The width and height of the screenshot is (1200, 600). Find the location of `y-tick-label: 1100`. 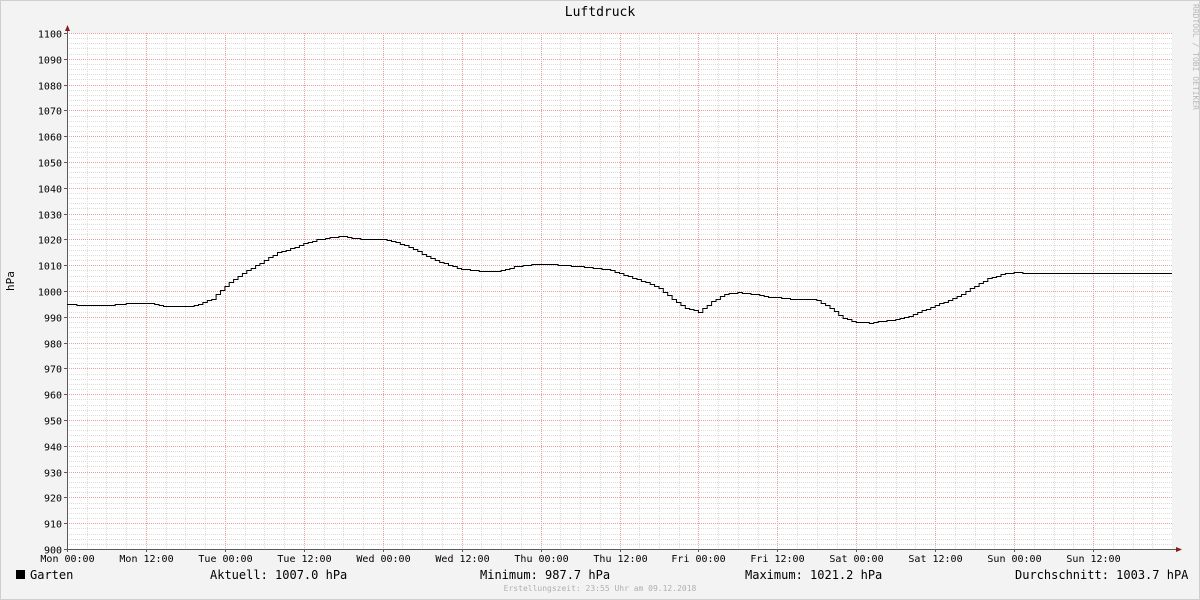

y-tick-label: 1100 is located at coordinates (50, 35).